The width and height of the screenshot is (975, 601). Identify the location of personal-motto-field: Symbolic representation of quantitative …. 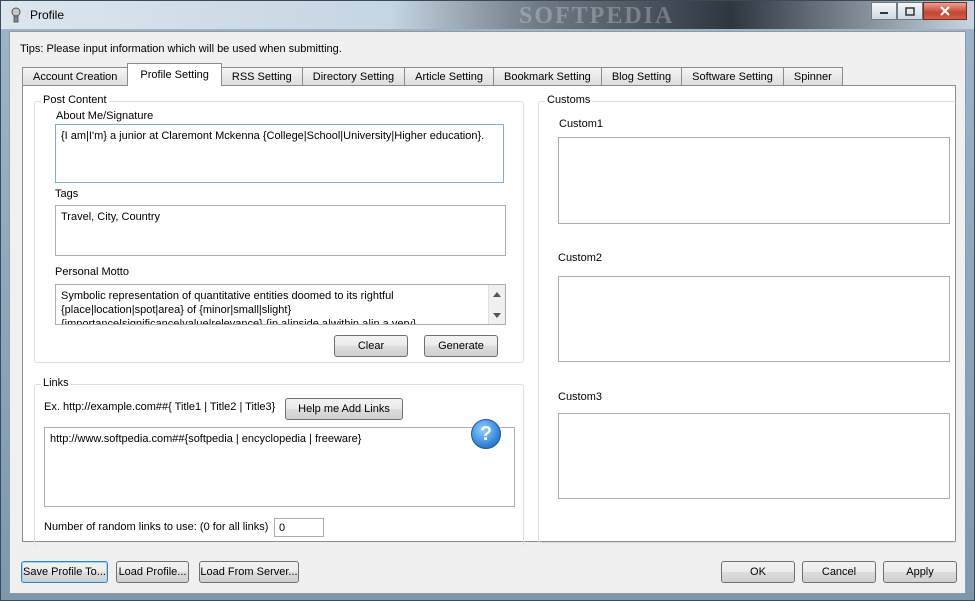
(280, 304).